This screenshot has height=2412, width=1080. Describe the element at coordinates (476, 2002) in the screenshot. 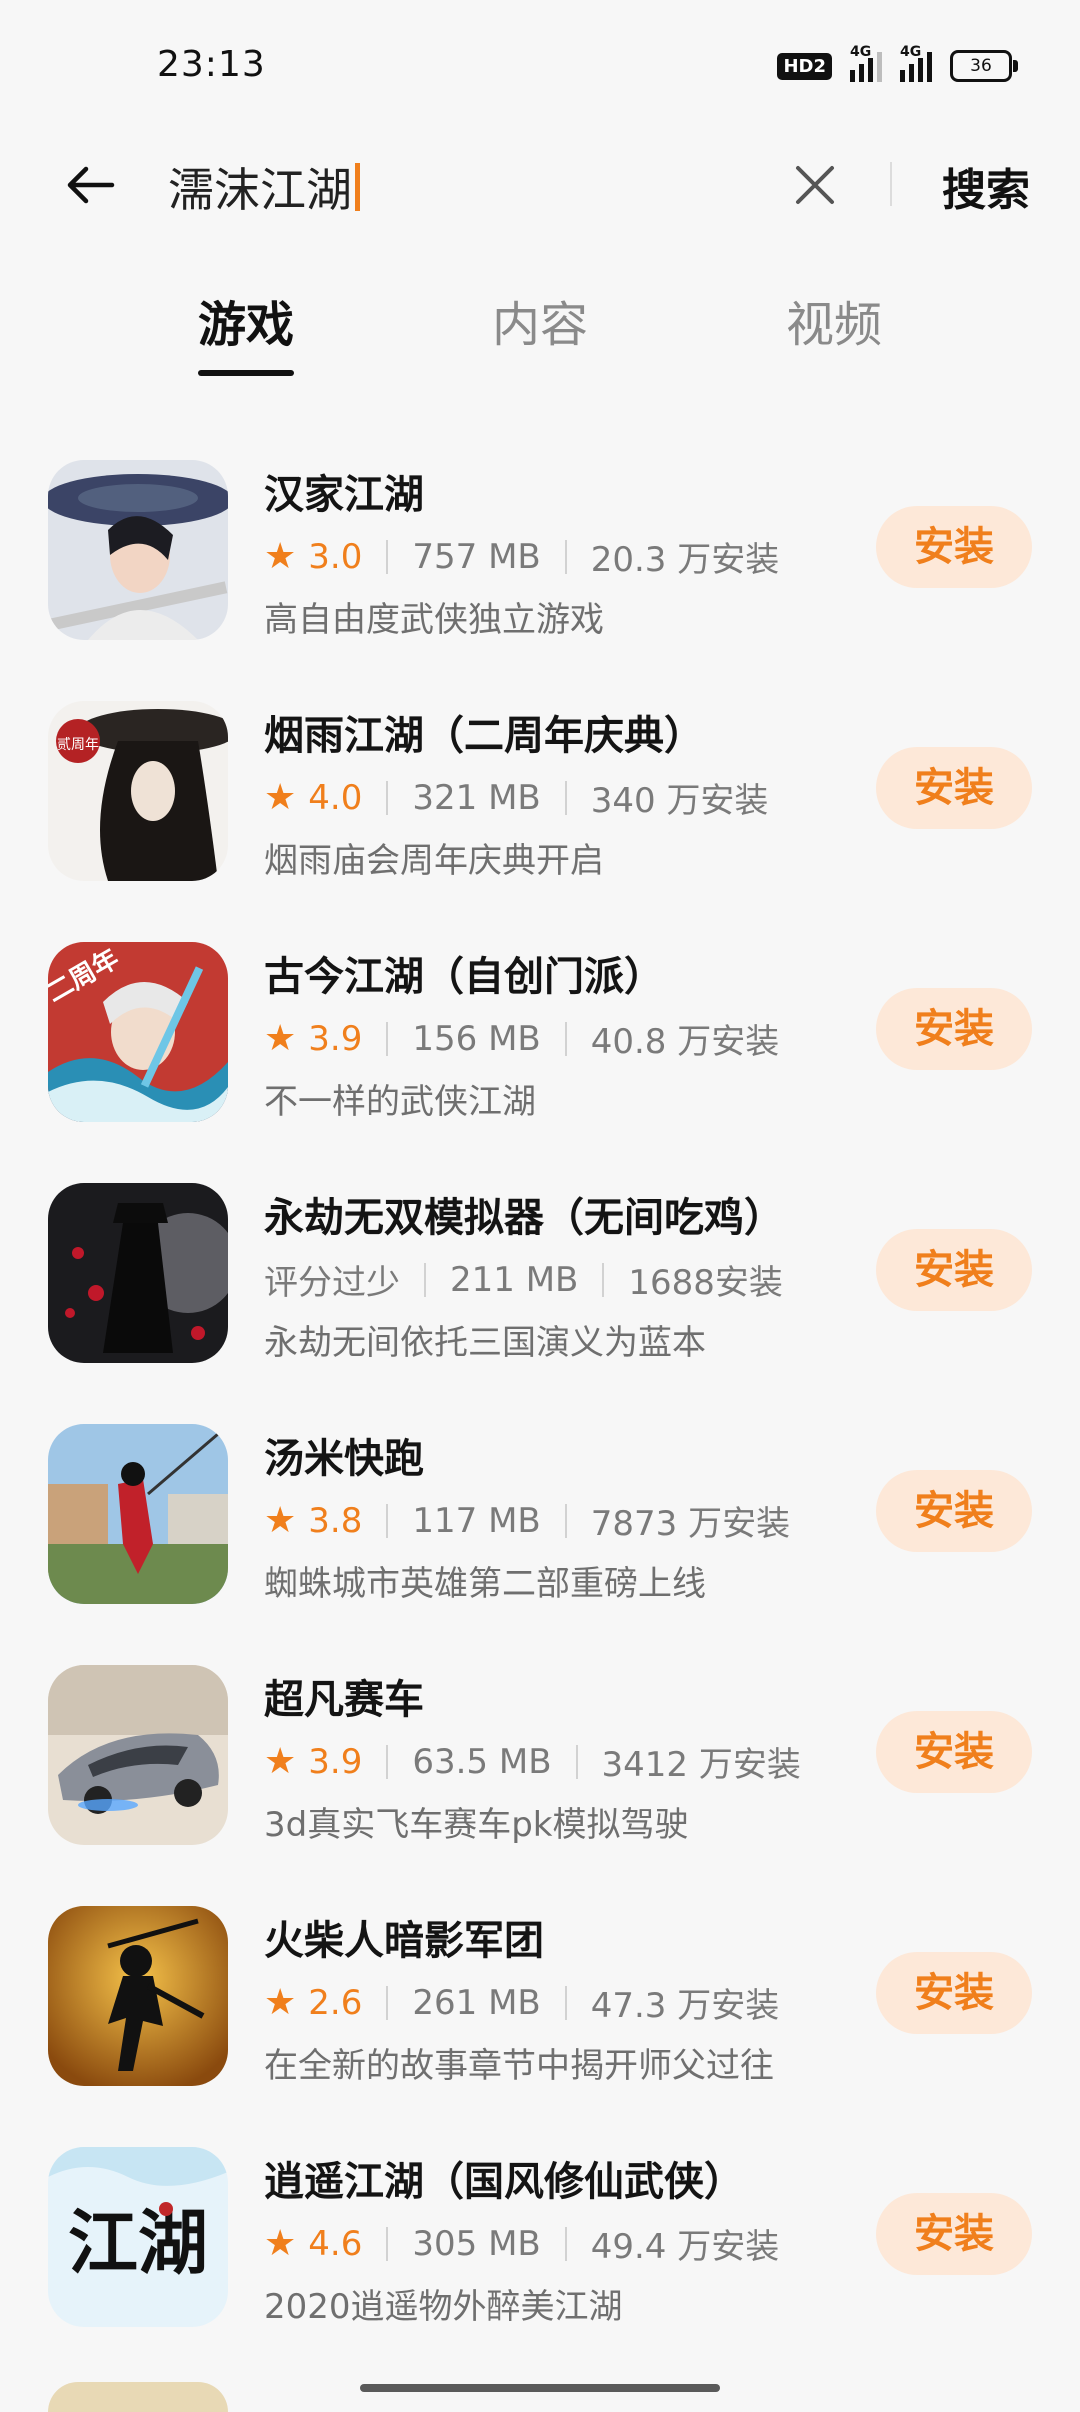

I see `app-size: 261 MB` at that location.